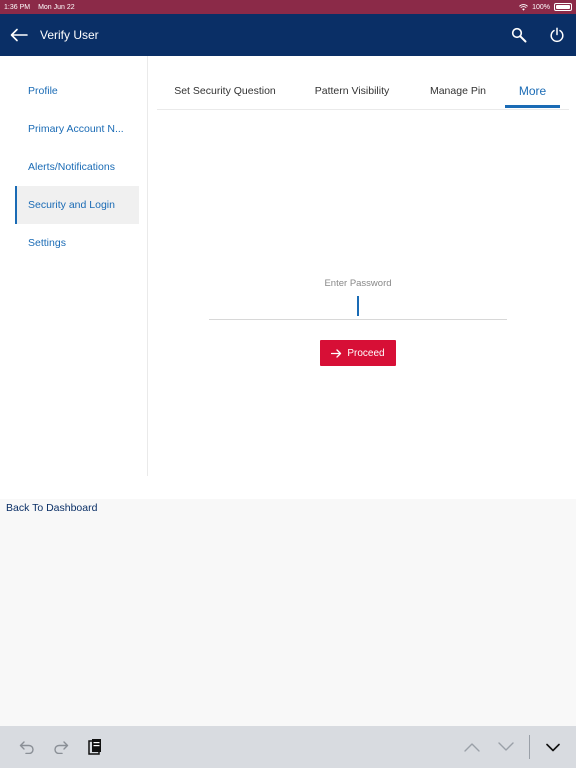 The image size is (576, 768). I want to click on sidebar-item-label: Profile, so click(43, 91).